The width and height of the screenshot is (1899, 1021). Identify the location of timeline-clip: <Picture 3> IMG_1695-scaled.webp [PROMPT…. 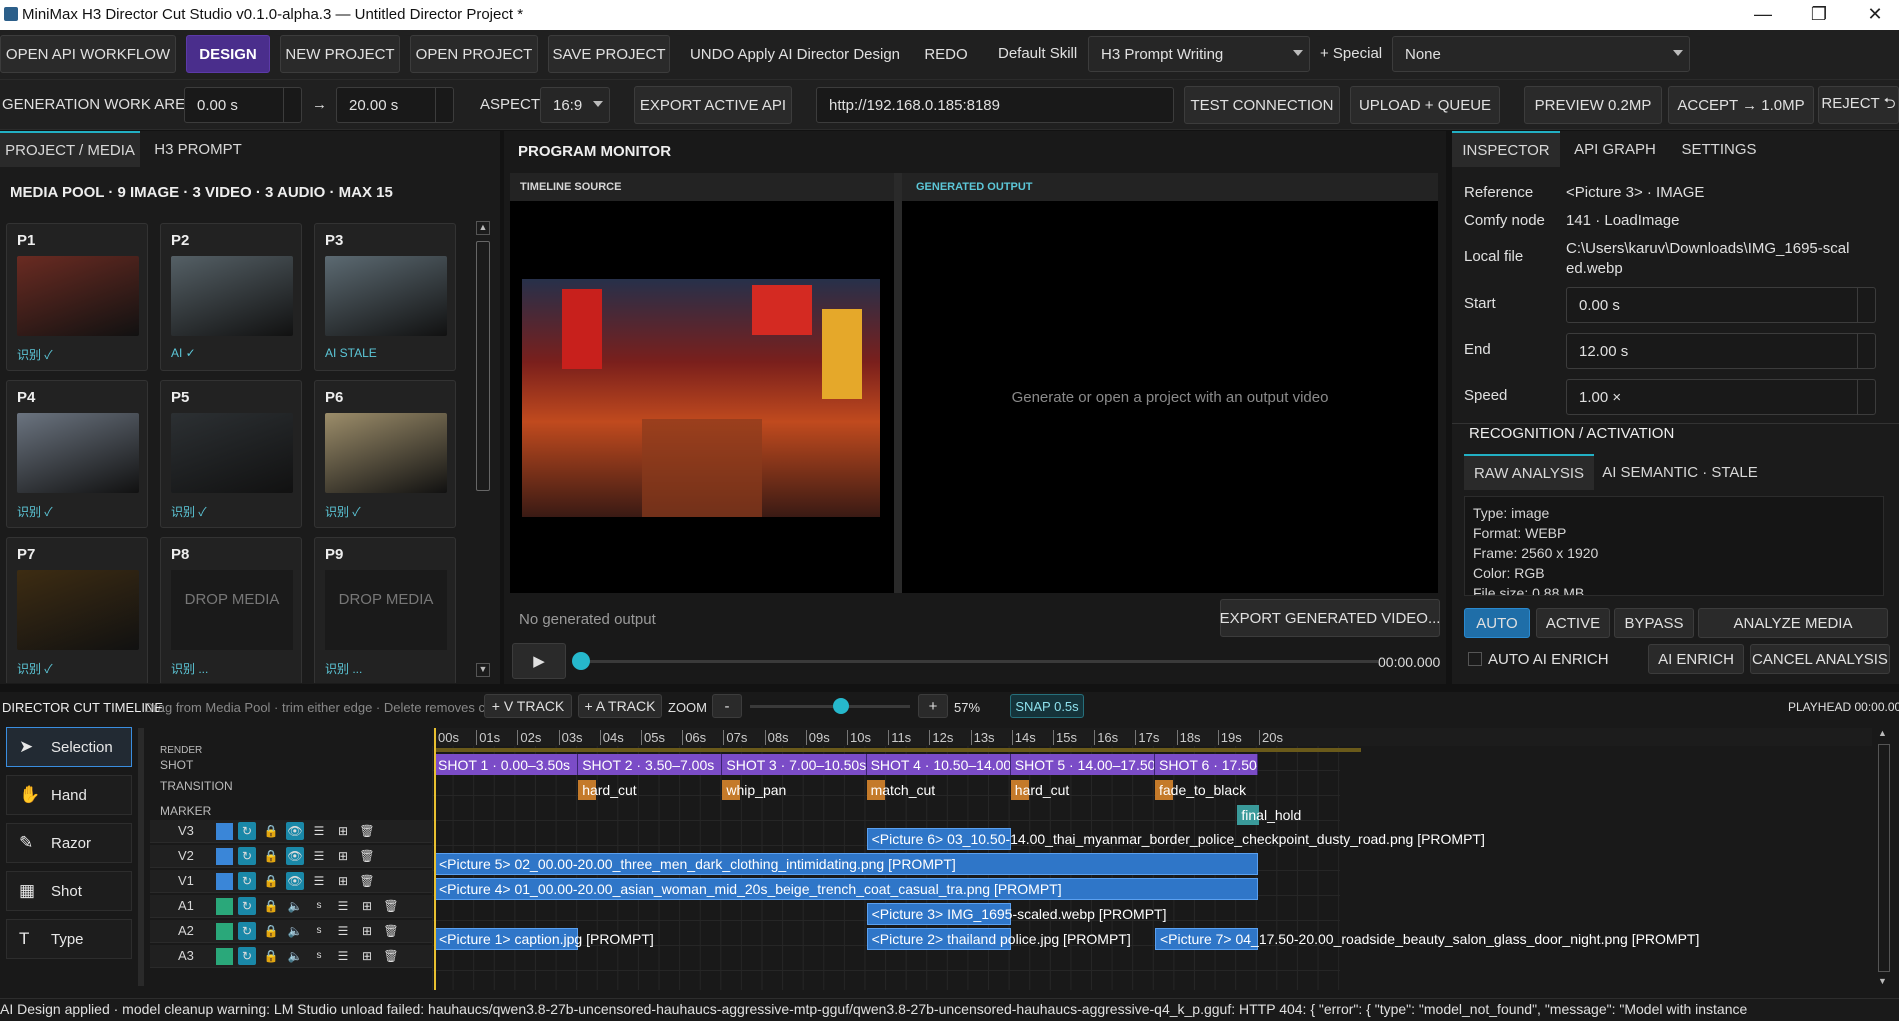
(1016, 914).